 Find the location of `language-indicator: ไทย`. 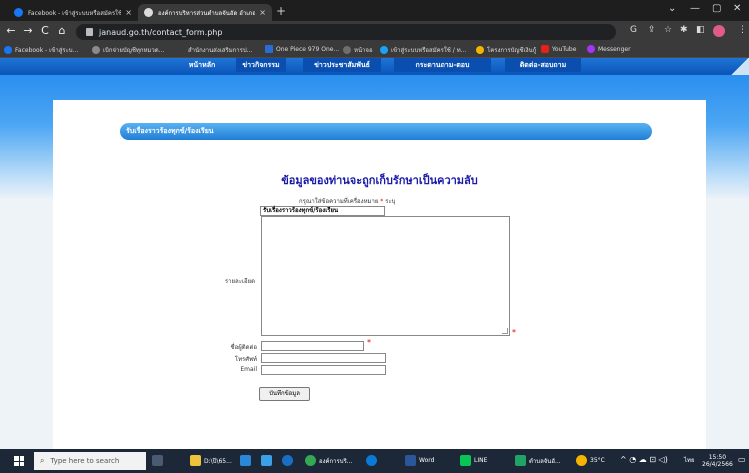

language-indicator: ไทย is located at coordinates (689, 460).